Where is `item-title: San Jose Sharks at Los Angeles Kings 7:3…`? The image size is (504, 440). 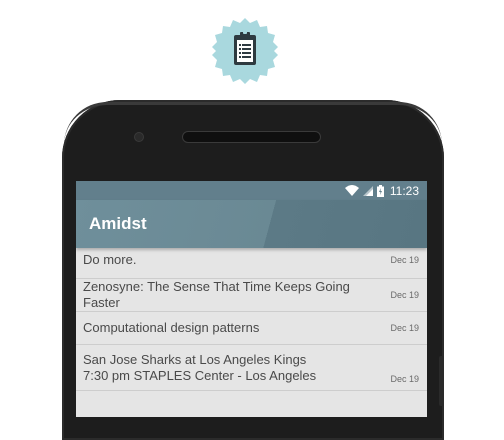
item-title: San Jose Sharks at Los Angeles Kings 7:3… is located at coordinates (199, 368).